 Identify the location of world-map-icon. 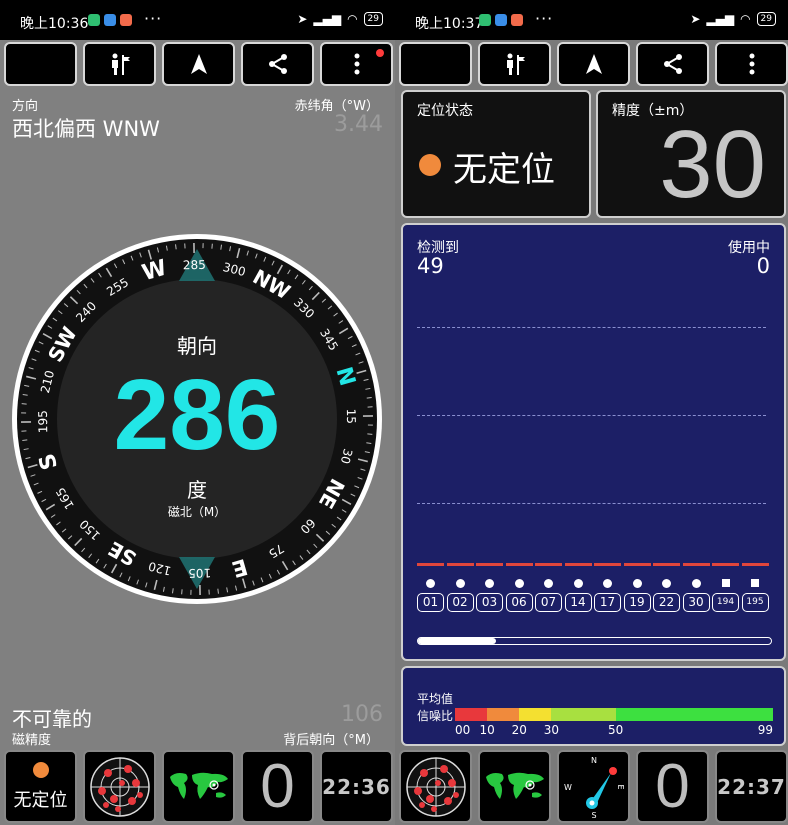
(514, 785).